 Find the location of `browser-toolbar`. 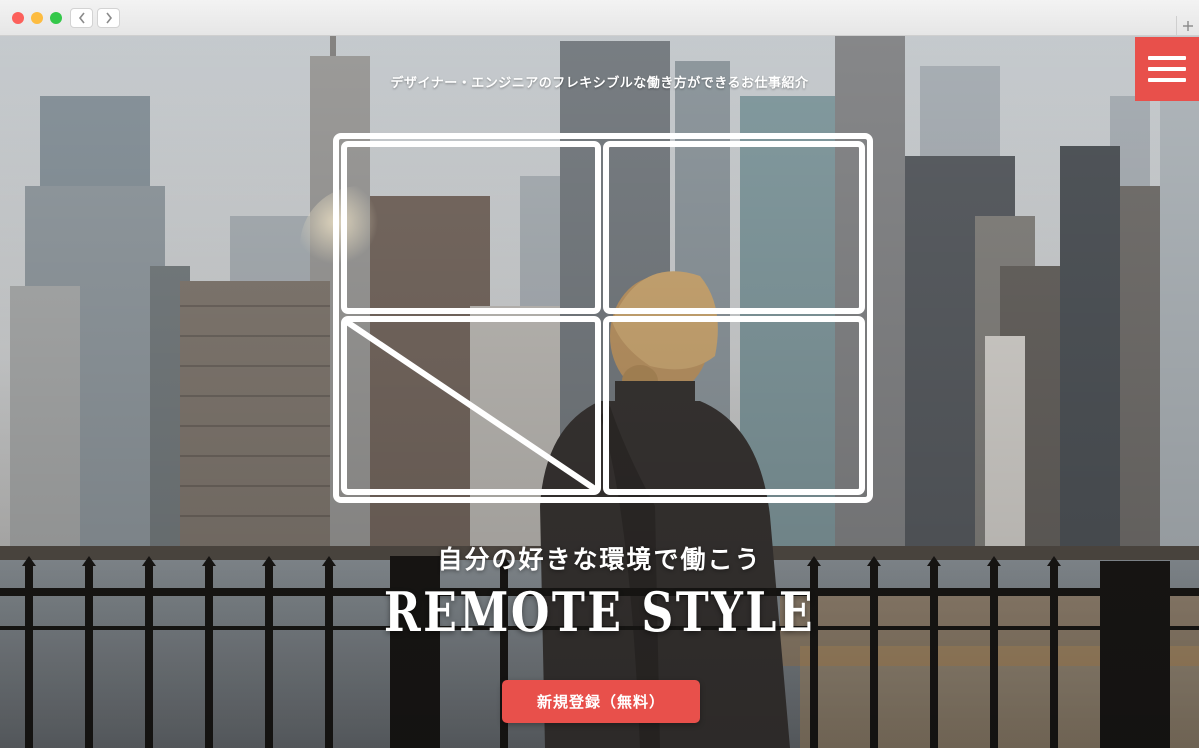

browser-toolbar is located at coordinates (599, 18).